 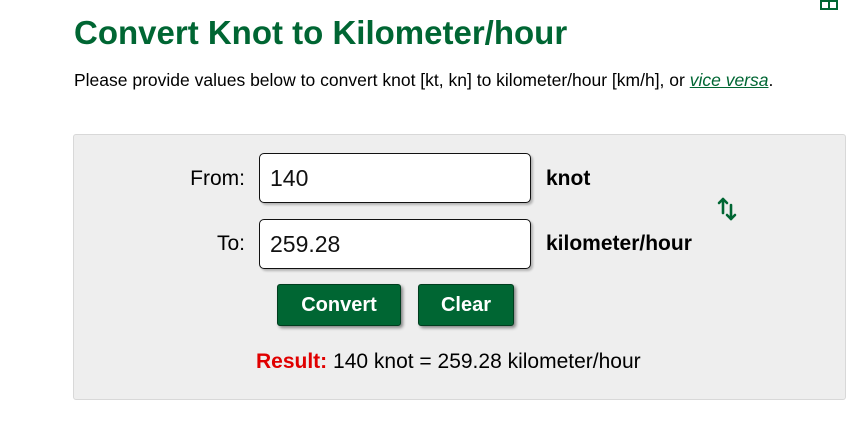 What do you see at coordinates (829, 5) in the screenshot?
I see `table-icon` at bounding box center [829, 5].